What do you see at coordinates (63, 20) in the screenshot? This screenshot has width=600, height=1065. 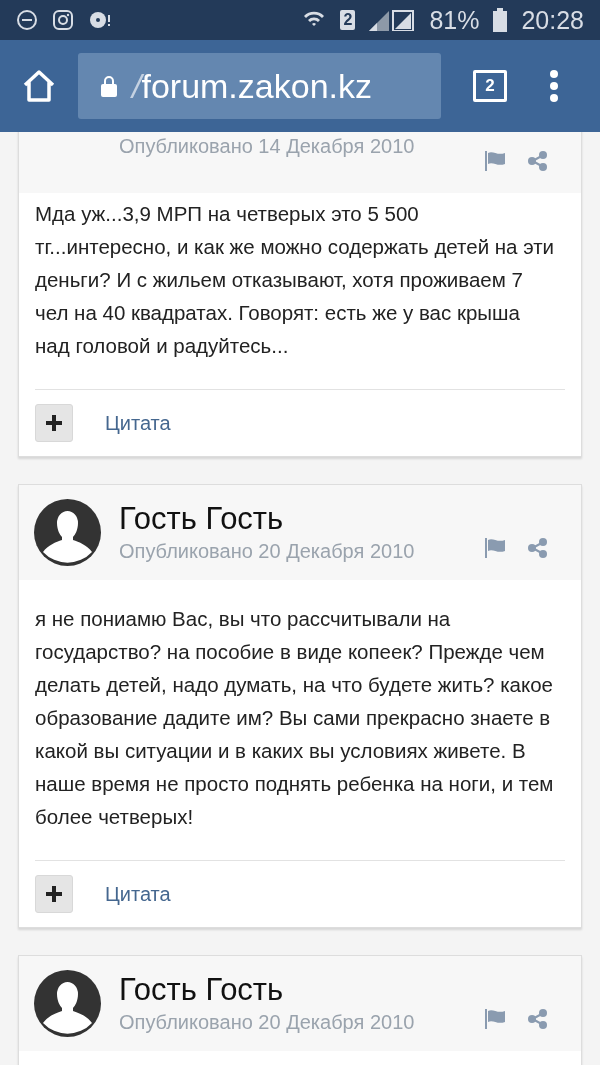 I see `instagram-icon` at bounding box center [63, 20].